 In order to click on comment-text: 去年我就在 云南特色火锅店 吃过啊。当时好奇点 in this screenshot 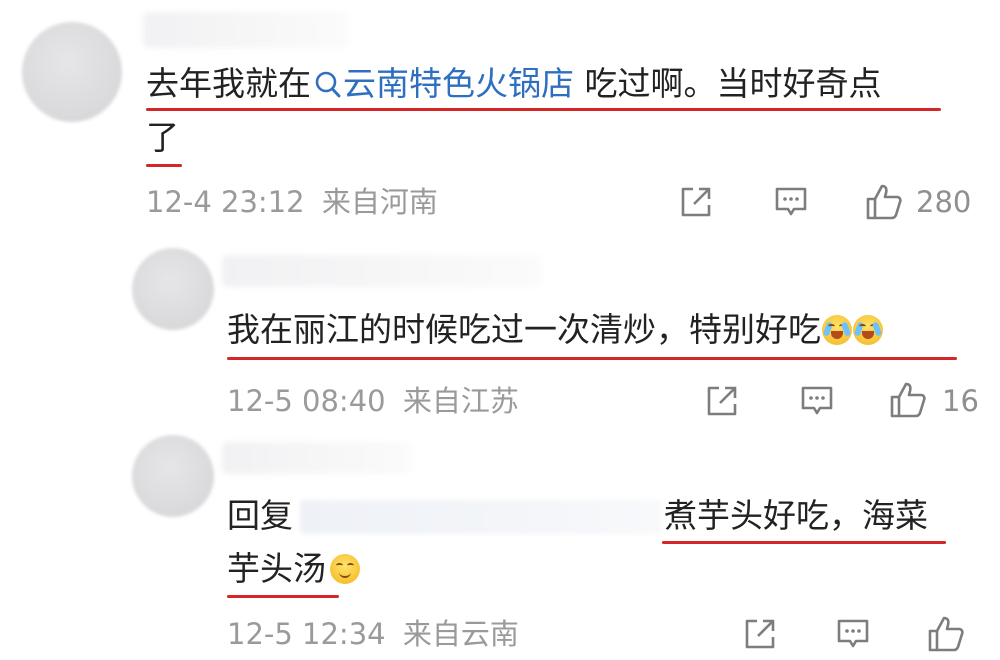, I will do `click(514, 84)`.